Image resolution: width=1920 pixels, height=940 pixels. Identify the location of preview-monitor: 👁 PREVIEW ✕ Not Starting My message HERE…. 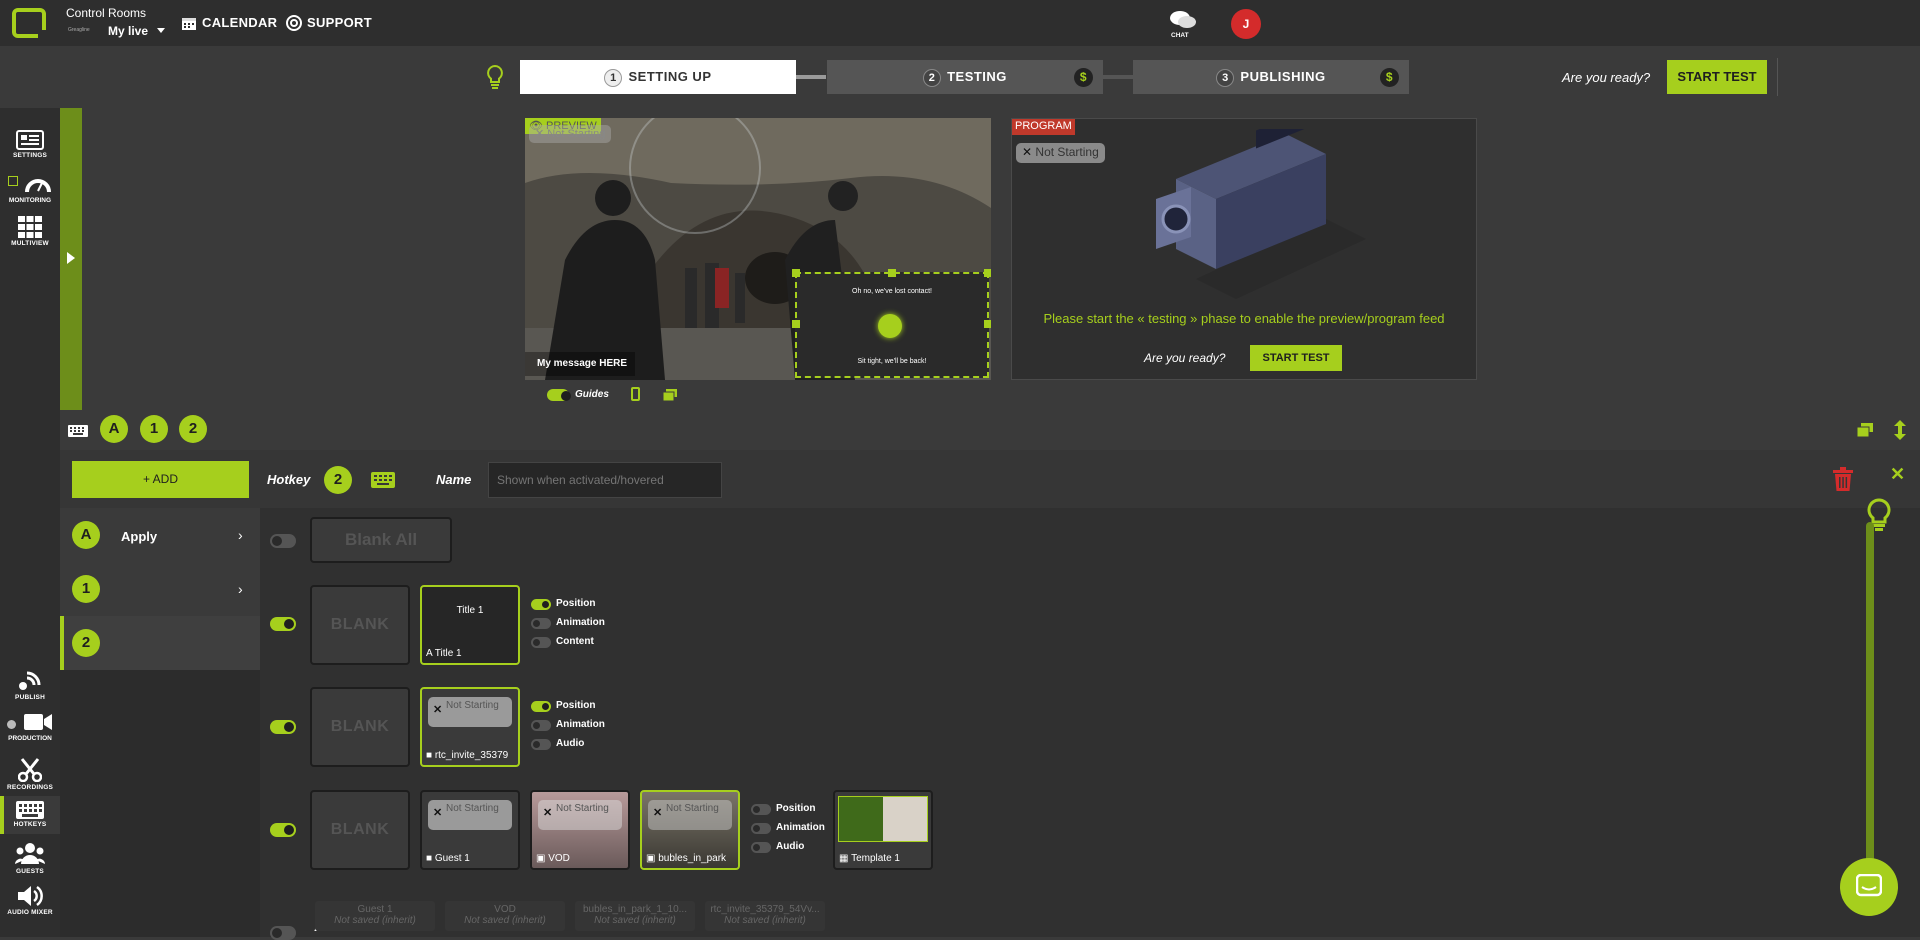
(758, 249).